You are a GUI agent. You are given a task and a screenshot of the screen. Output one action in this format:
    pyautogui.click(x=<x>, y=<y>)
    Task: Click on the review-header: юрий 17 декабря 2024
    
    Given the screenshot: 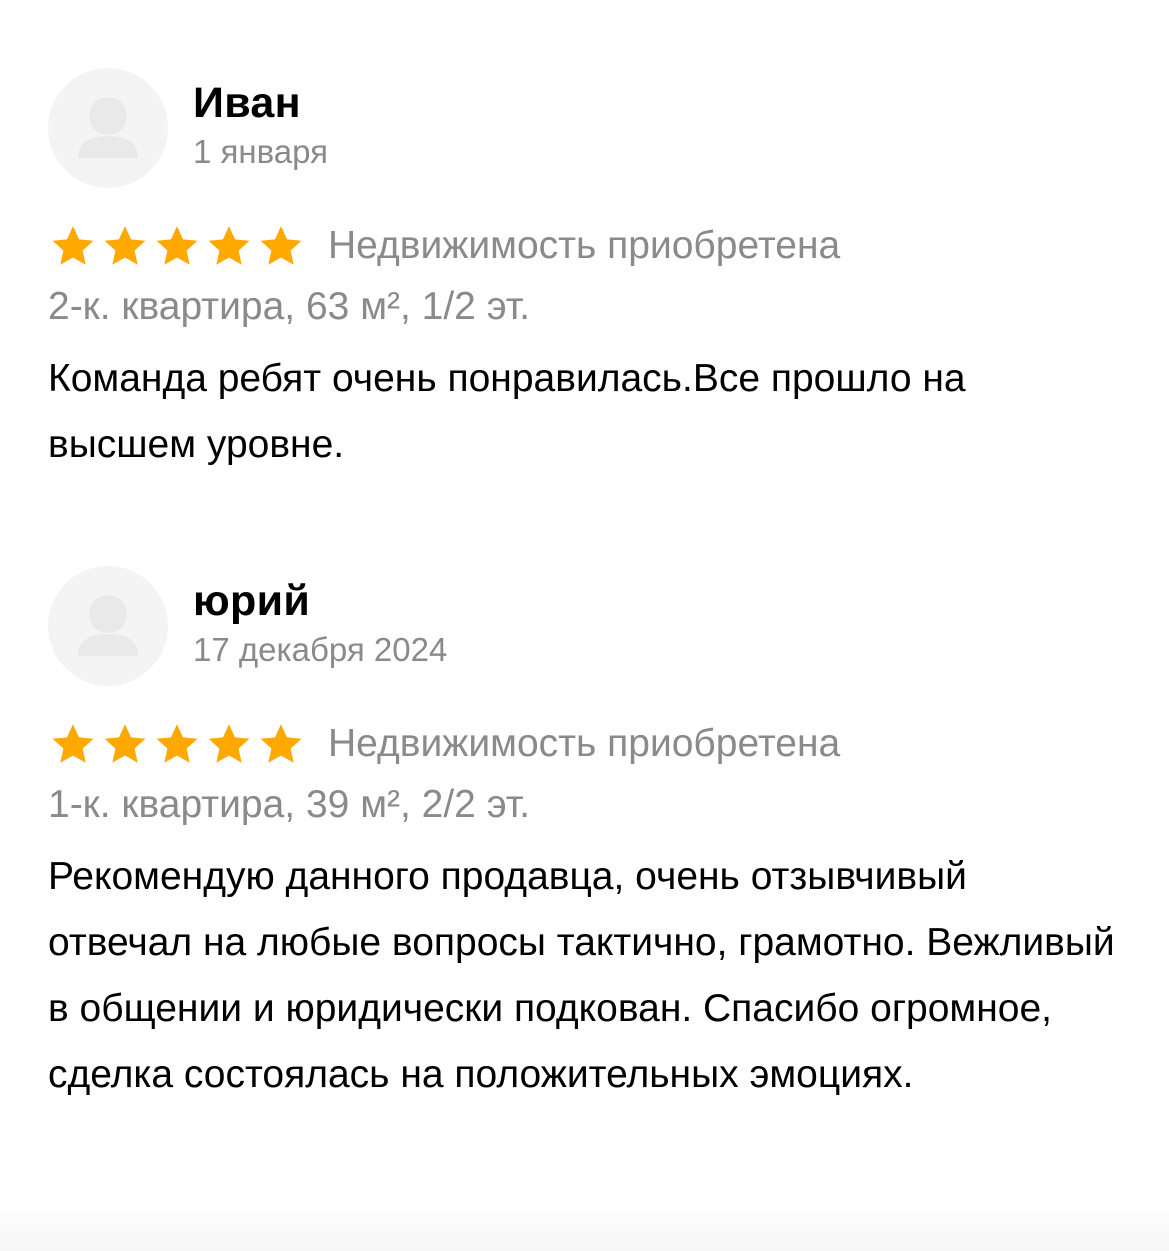 What is the action you would take?
    pyautogui.click(x=588, y=626)
    